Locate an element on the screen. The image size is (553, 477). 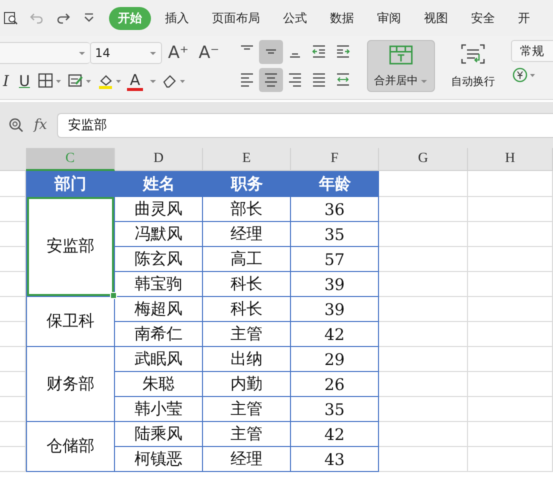
borders-icon is located at coordinates (49, 81).